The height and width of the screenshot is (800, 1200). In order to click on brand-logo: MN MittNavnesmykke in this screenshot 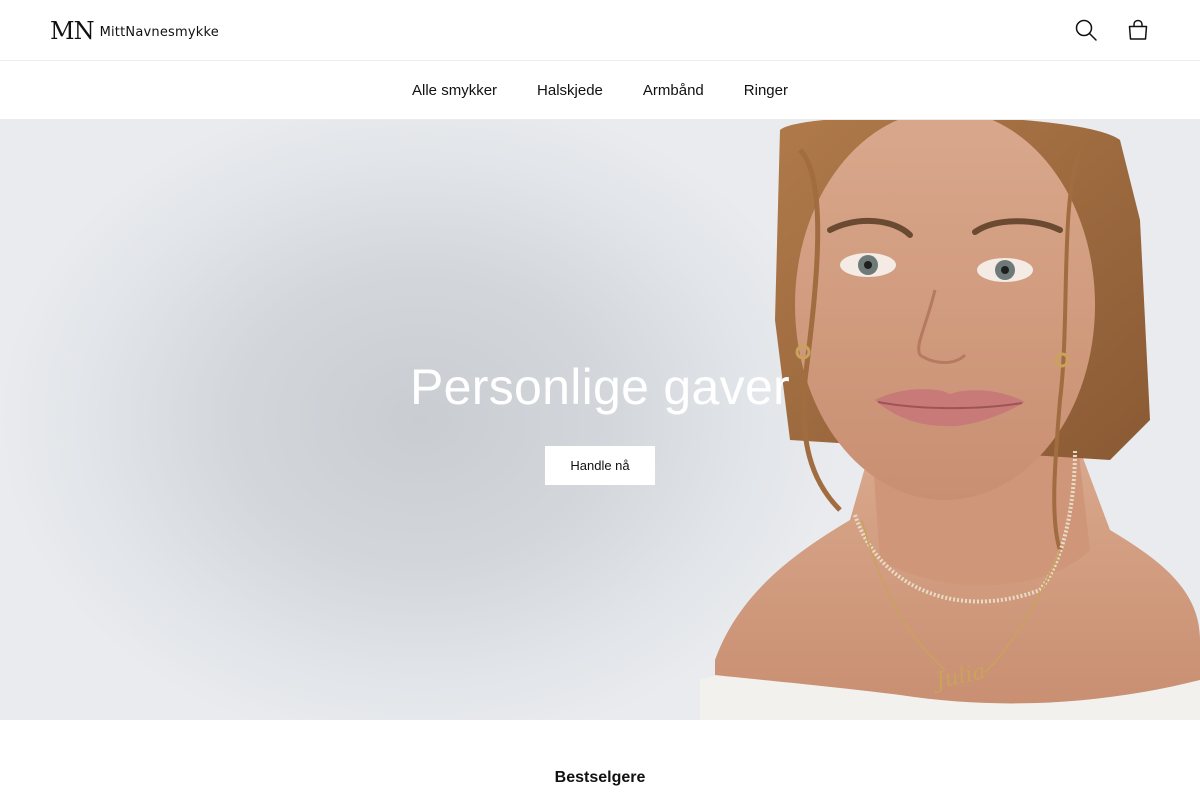, I will do `click(134, 31)`.